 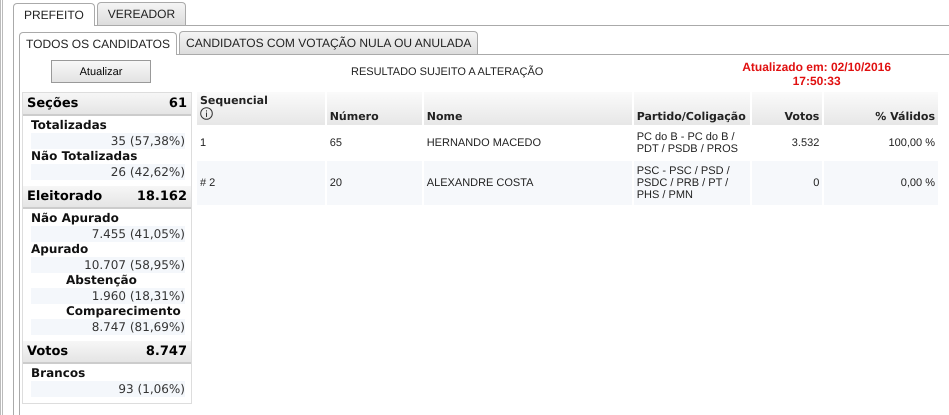 What do you see at coordinates (374, 108) in the screenshot?
I see `column-header: Número` at bounding box center [374, 108].